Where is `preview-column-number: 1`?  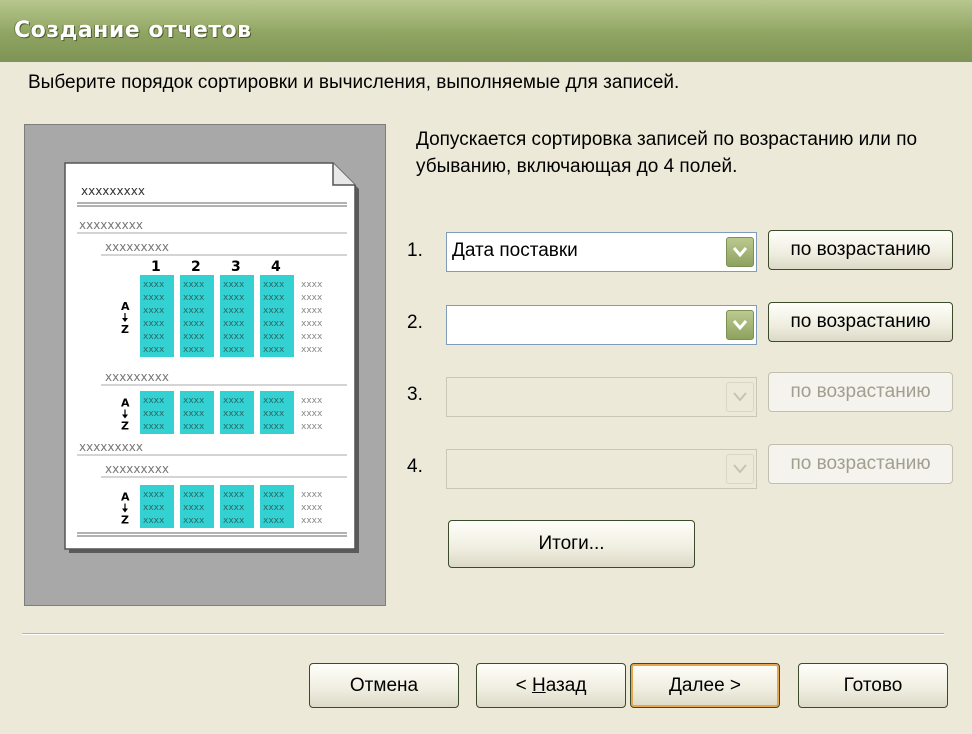 preview-column-number: 1 is located at coordinates (156, 267).